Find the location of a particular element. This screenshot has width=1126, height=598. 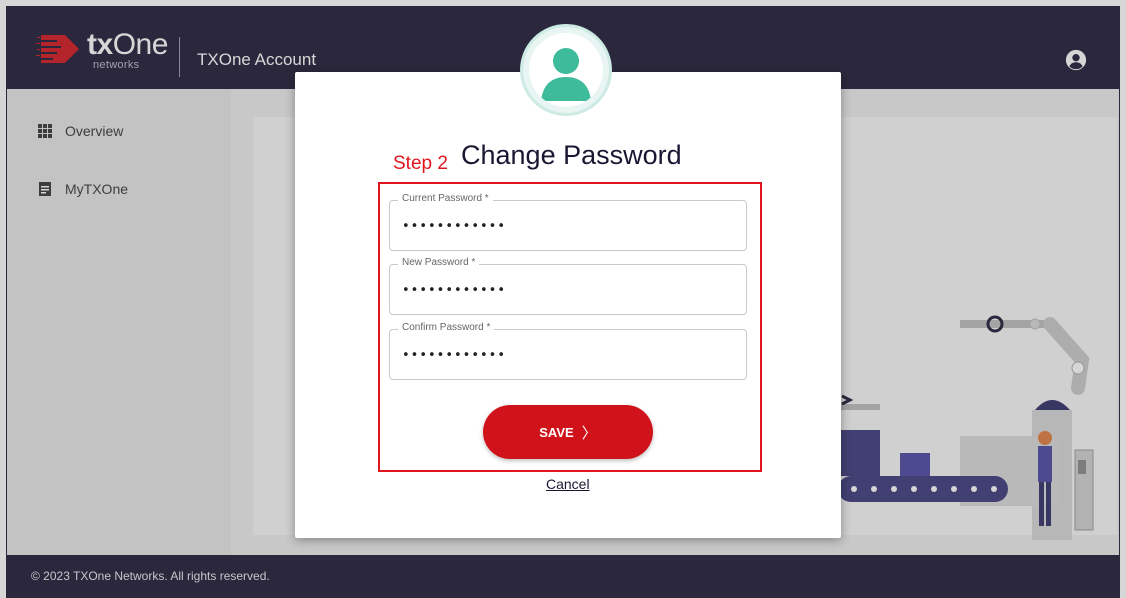

chevron-right-icon: 〉 is located at coordinates (589, 433).